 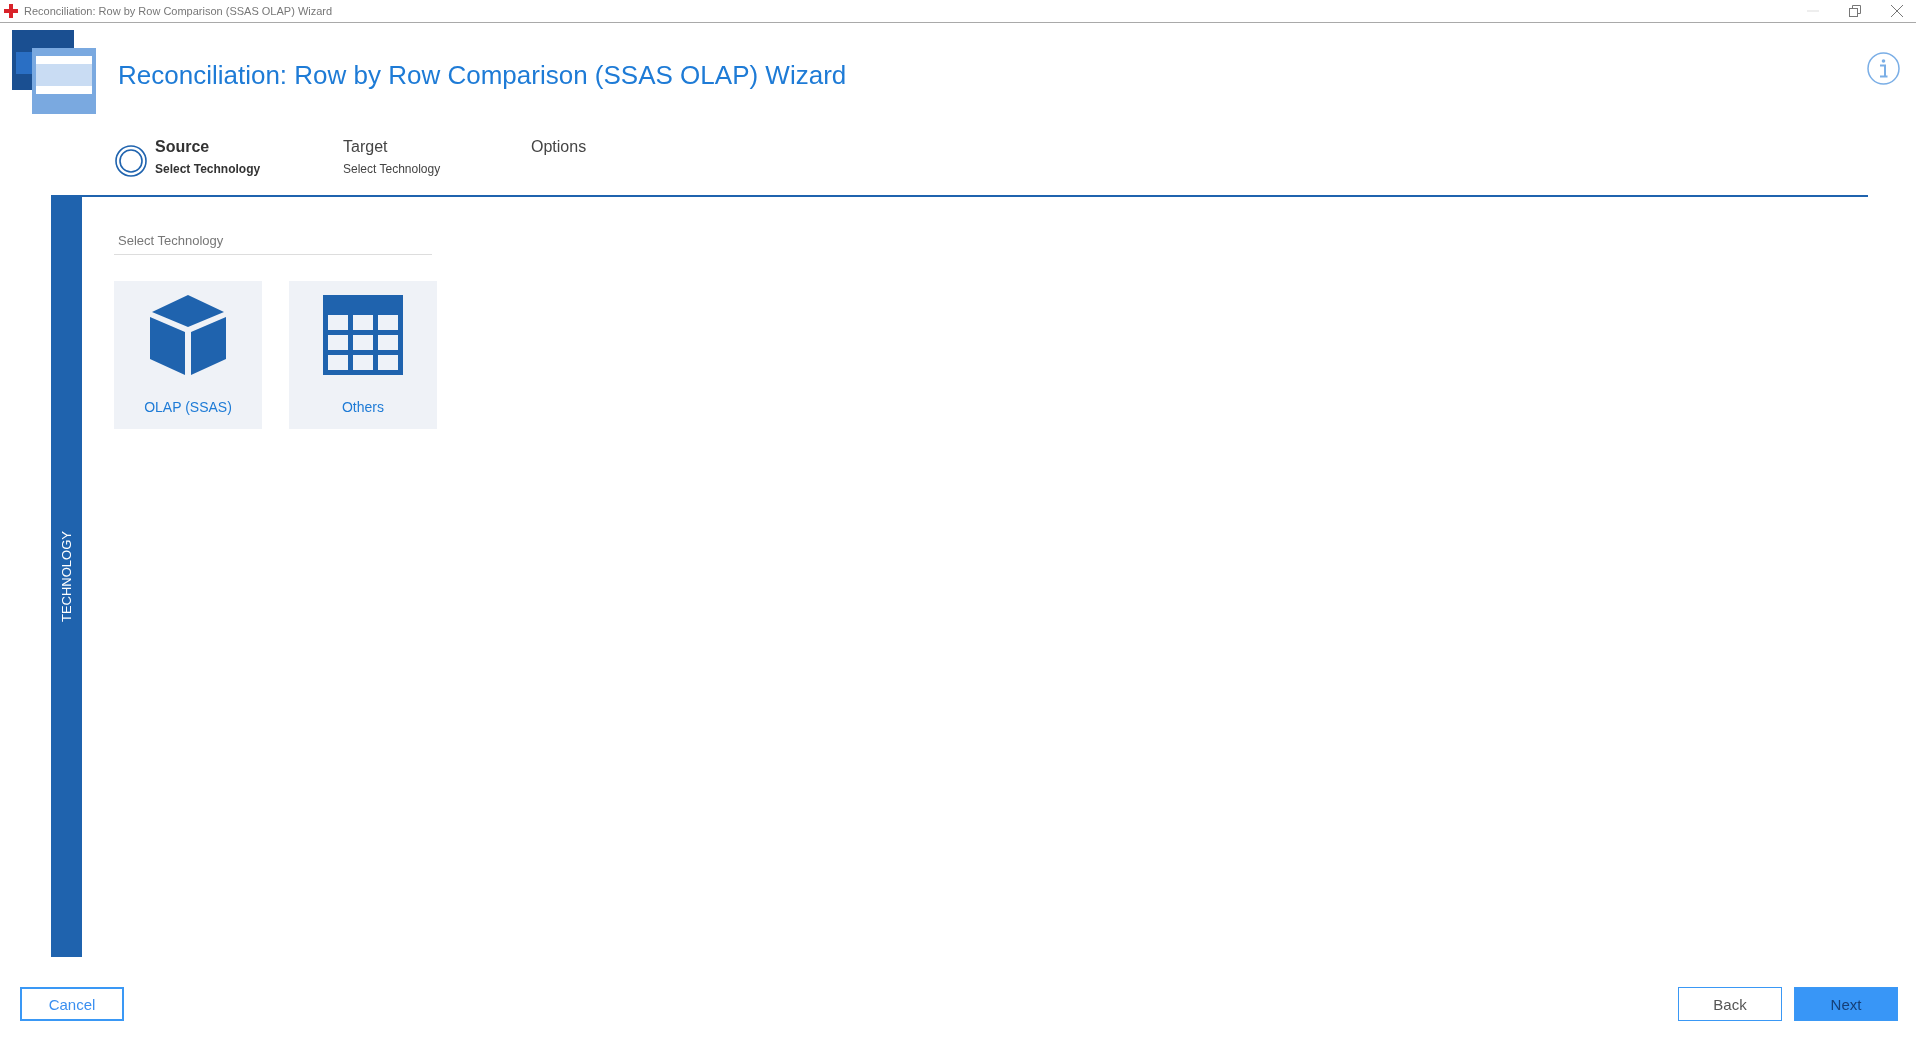 I want to click on window-title: Reconciliation: Row by Row Comparison (SSAS OLAP) Wizard, so click(x=178, y=11).